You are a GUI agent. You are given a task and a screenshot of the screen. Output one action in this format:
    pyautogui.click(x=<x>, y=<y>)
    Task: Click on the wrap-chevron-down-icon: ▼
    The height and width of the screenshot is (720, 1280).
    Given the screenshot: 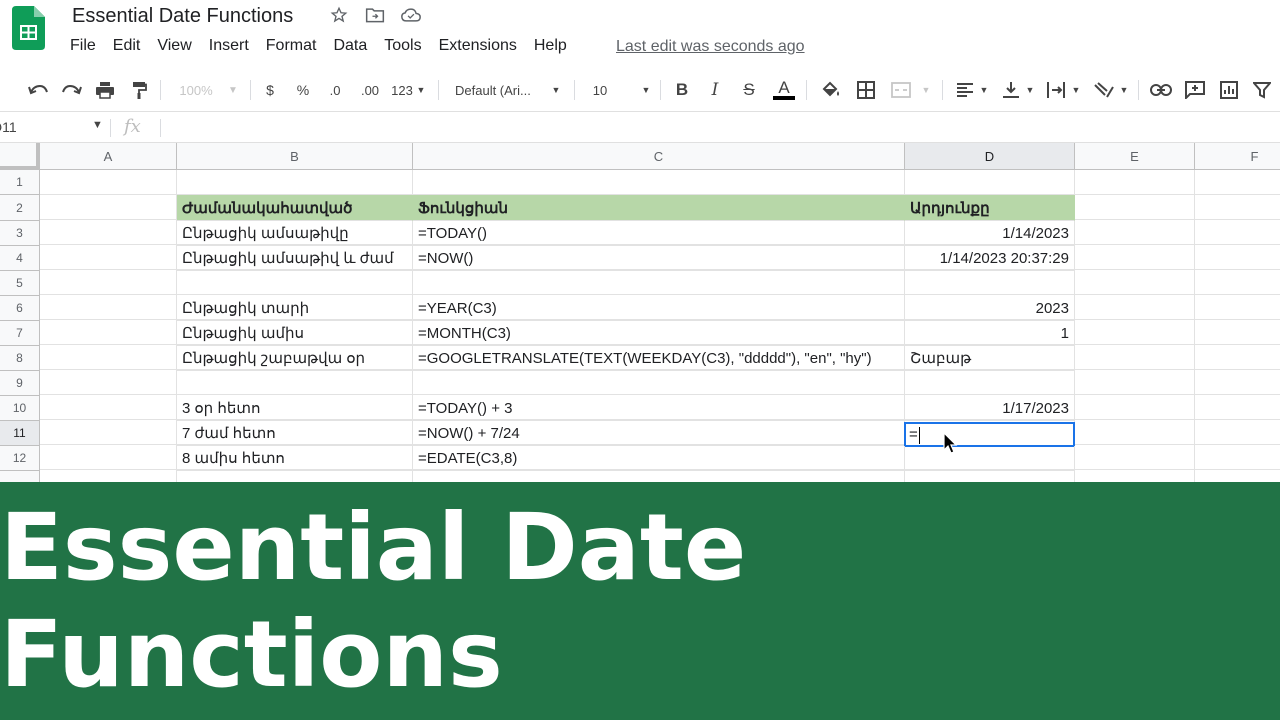 What is the action you would take?
    pyautogui.click(x=1076, y=90)
    